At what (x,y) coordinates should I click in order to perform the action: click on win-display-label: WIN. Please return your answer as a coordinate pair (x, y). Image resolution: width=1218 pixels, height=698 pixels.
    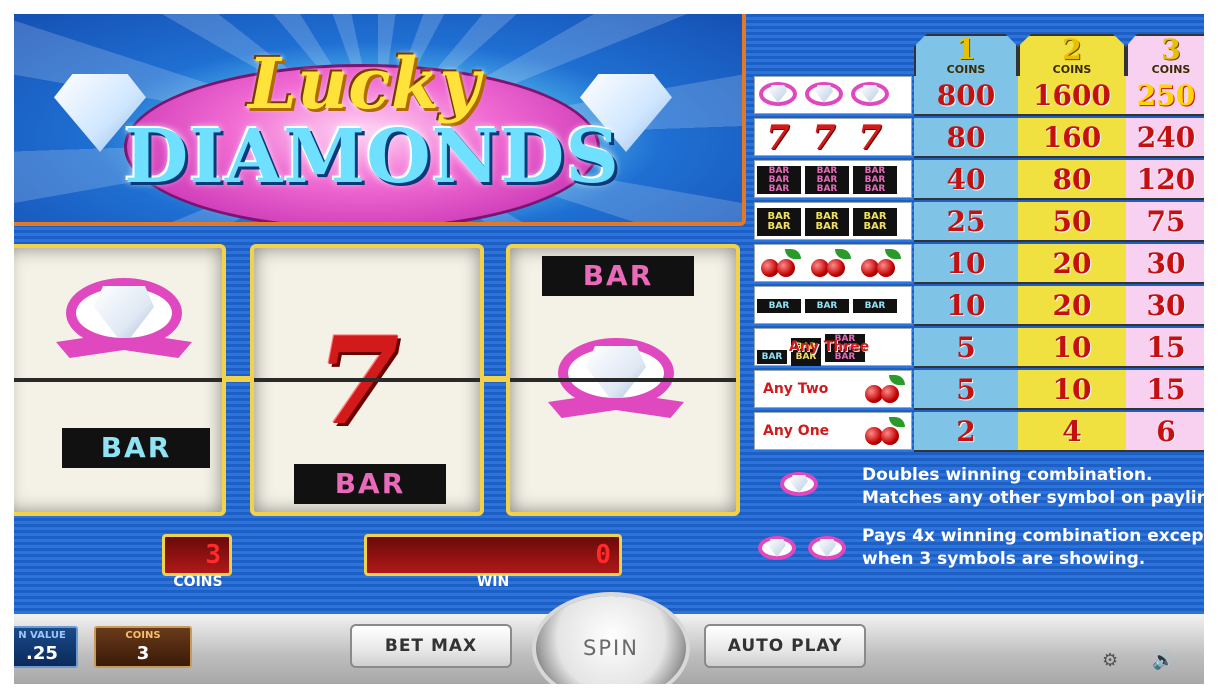
    Looking at the image, I should click on (493, 582).